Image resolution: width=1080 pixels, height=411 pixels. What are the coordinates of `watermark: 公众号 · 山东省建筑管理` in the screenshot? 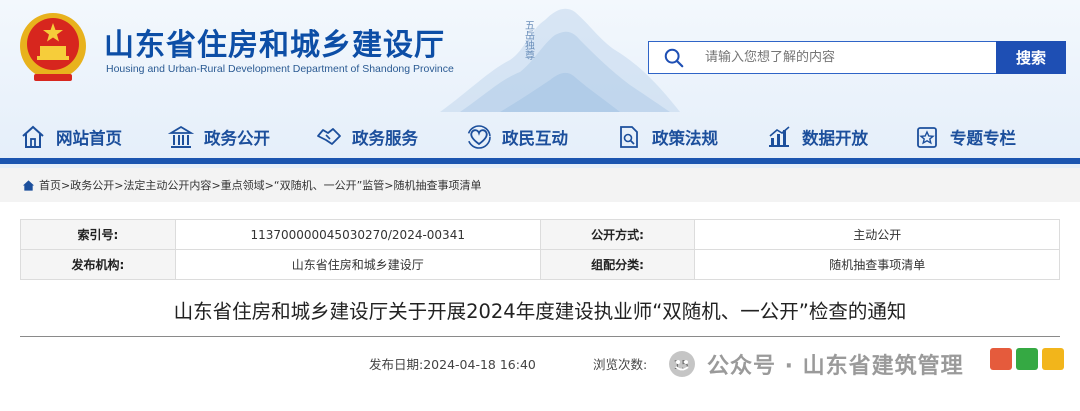 It's located at (815, 364).